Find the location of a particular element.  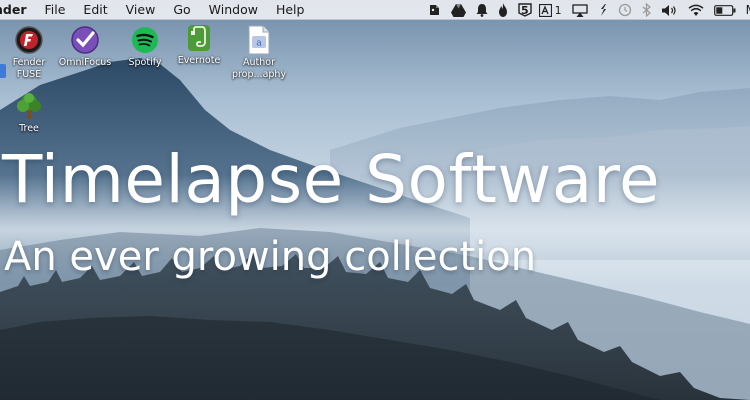

display-badge-icon: 5 is located at coordinates (523, 10).